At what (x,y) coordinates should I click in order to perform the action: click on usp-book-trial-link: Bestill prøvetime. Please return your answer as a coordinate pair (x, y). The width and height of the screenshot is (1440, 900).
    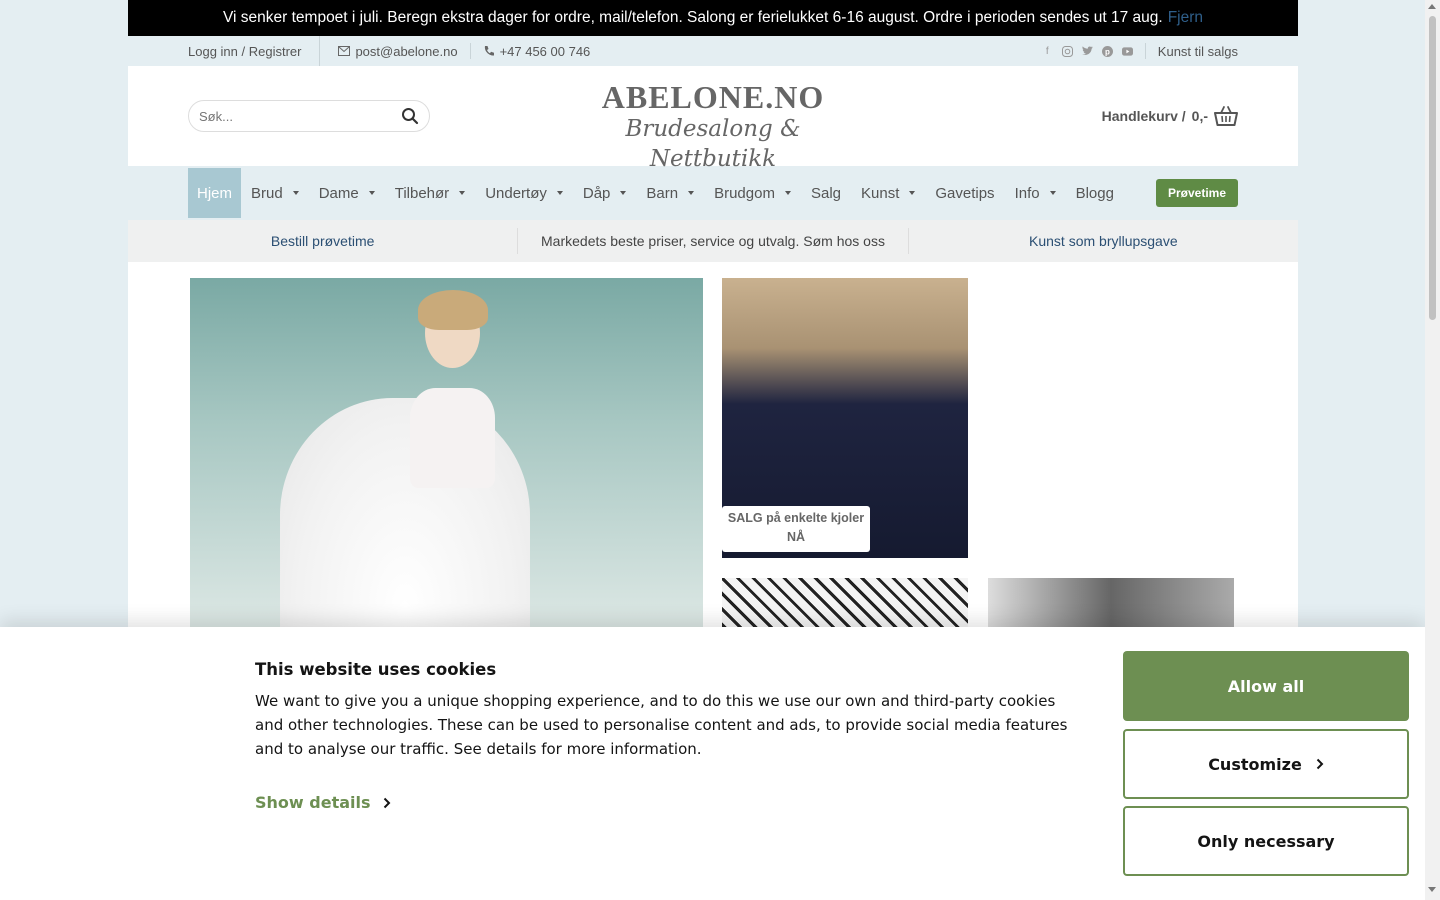
    Looking at the image, I should click on (322, 241).